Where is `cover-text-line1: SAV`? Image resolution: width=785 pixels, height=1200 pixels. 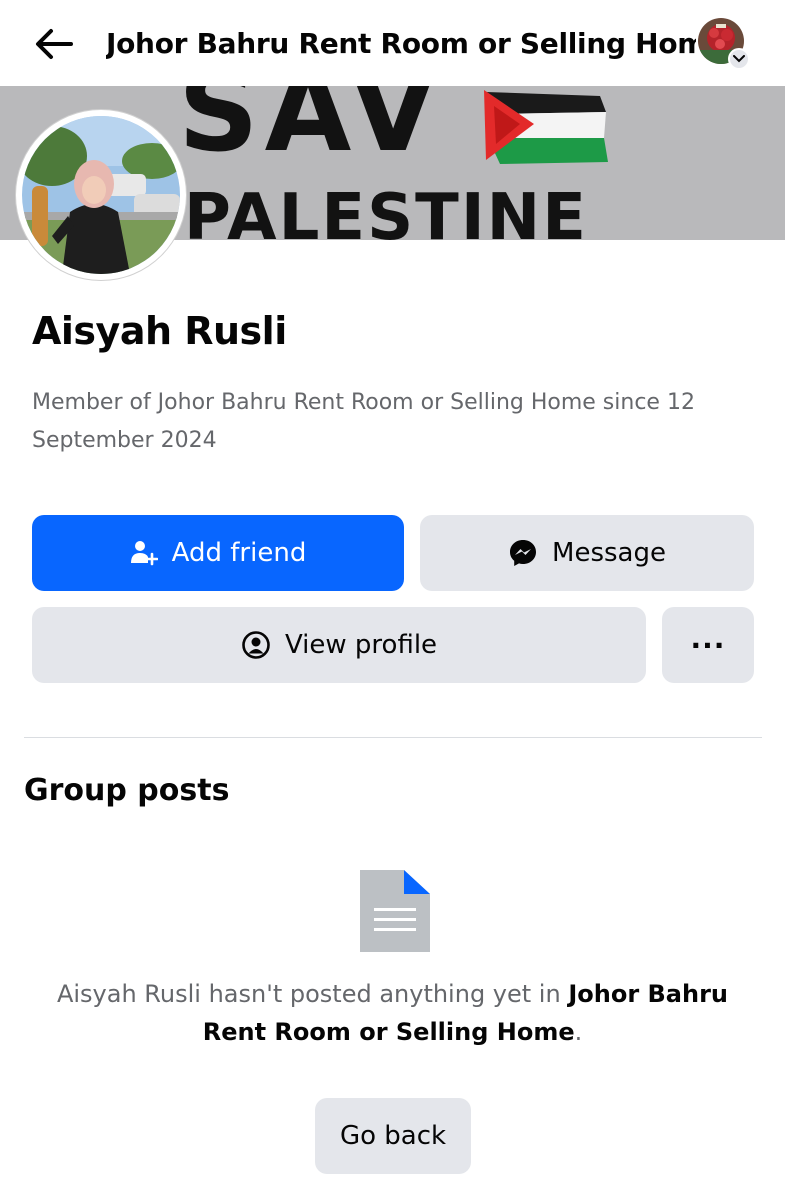 cover-text-line1: SAV is located at coordinates (310, 131).